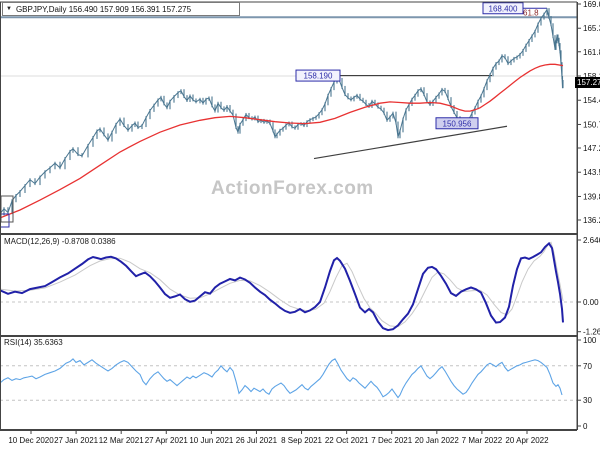  What do you see at coordinates (31, 440) in the screenshot?
I see `date-label: 10 Dec 2020` at bounding box center [31, 440].